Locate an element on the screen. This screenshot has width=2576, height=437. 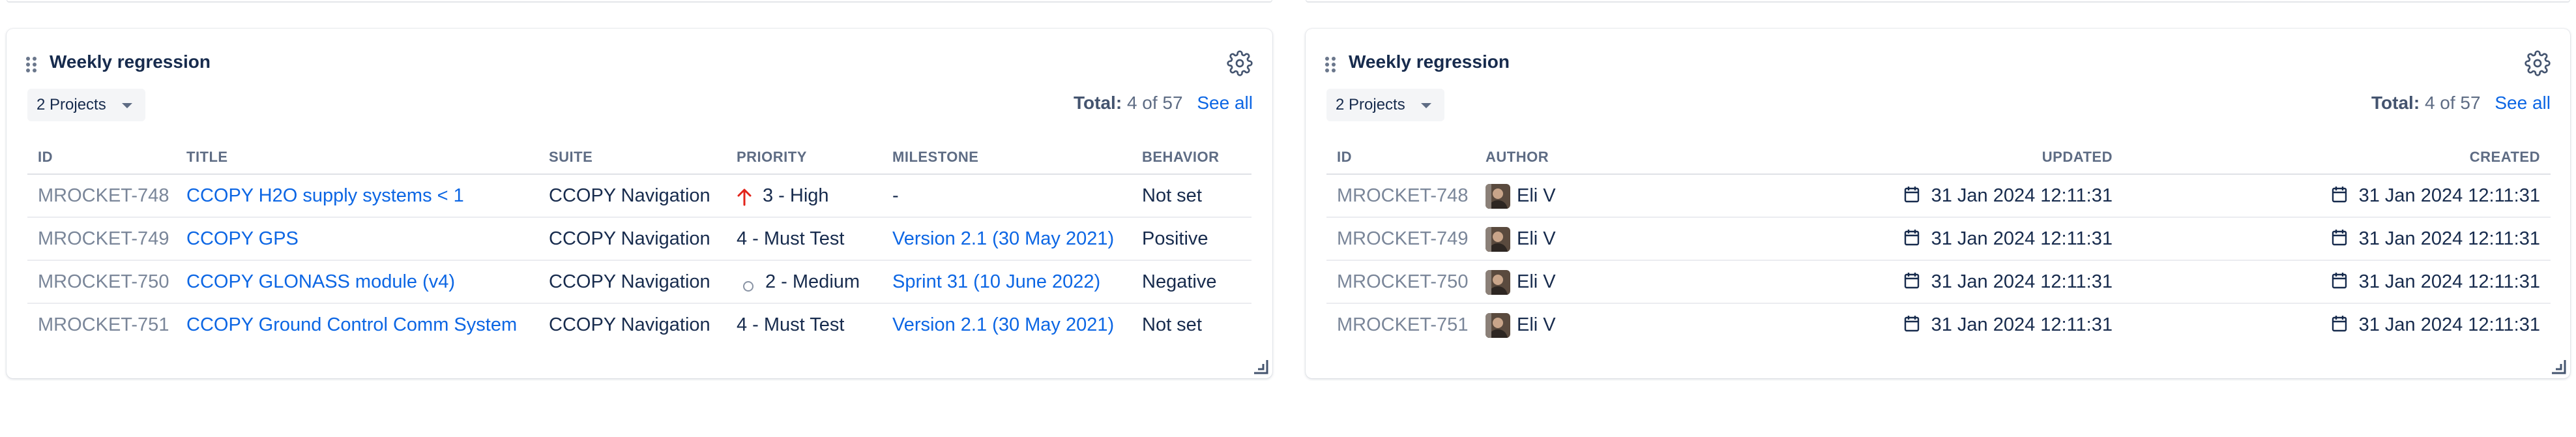
row-title-link: CCOPY GPS is located at coordinates (243, 239).